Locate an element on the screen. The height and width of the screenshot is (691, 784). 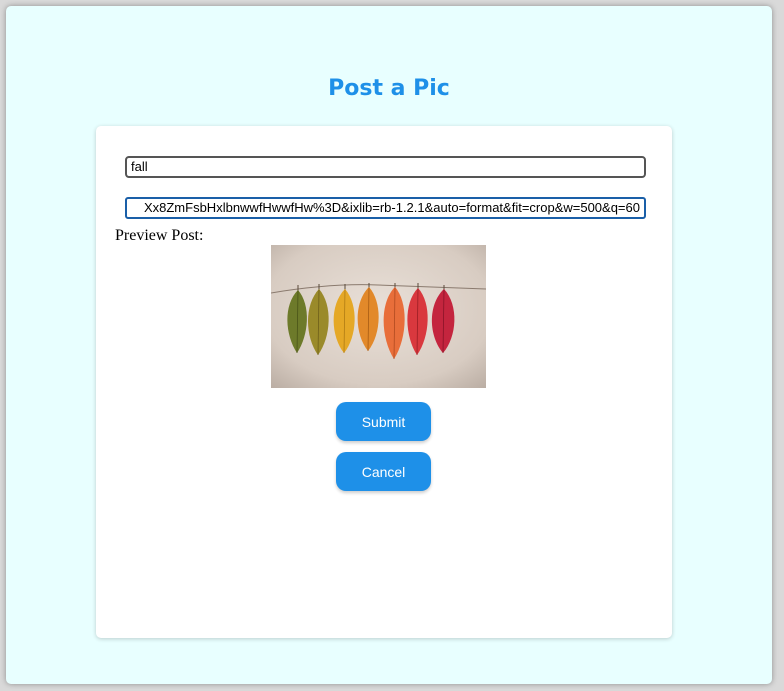
submit-button: Submit is located at coordinates (383, 421).